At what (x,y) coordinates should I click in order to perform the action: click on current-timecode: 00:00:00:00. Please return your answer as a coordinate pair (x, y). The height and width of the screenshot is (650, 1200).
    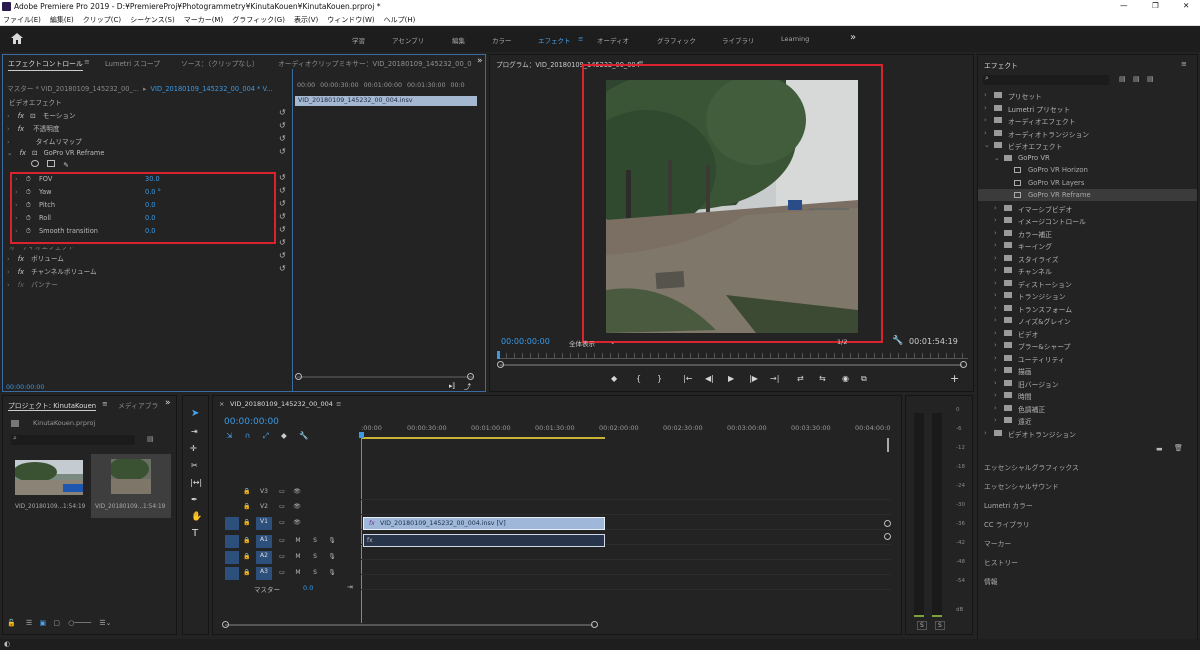
    Looking at the image, I should click on (25, 387).